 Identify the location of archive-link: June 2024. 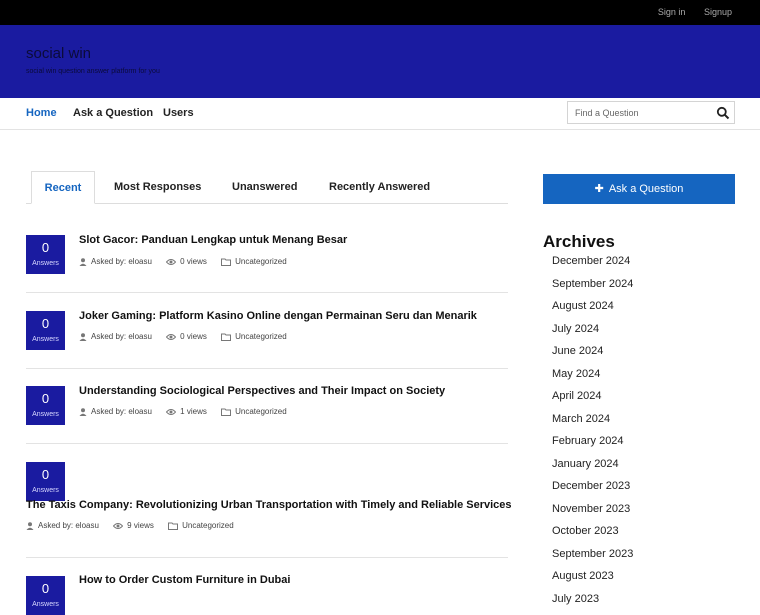
(642, 356).